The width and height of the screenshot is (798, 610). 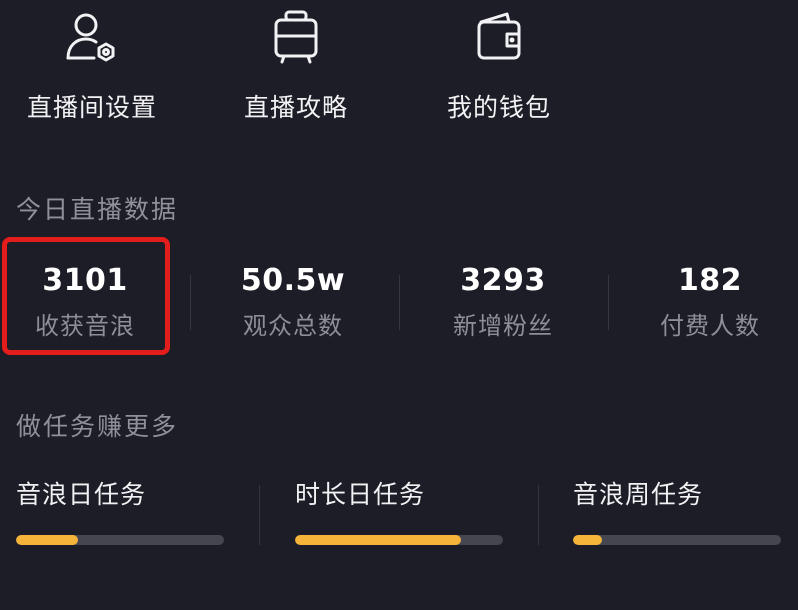 What do you see at coordinates (402, 510) in the screenshot?
I see `task-daily-duration: 时长日任务` at bounding box center [402, 510].